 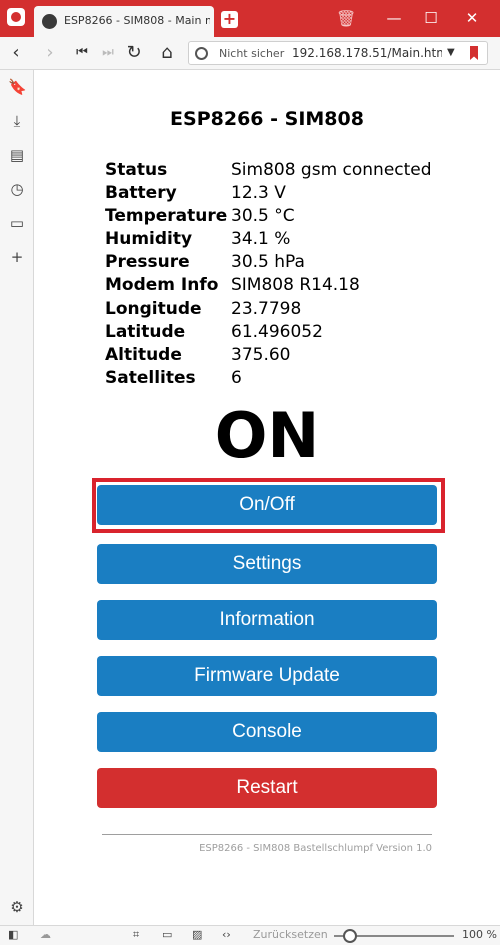 What do you see at coordinates (236, 377) in the screenshot?
I see `info-value: 6` at bounding box center [236, 377].